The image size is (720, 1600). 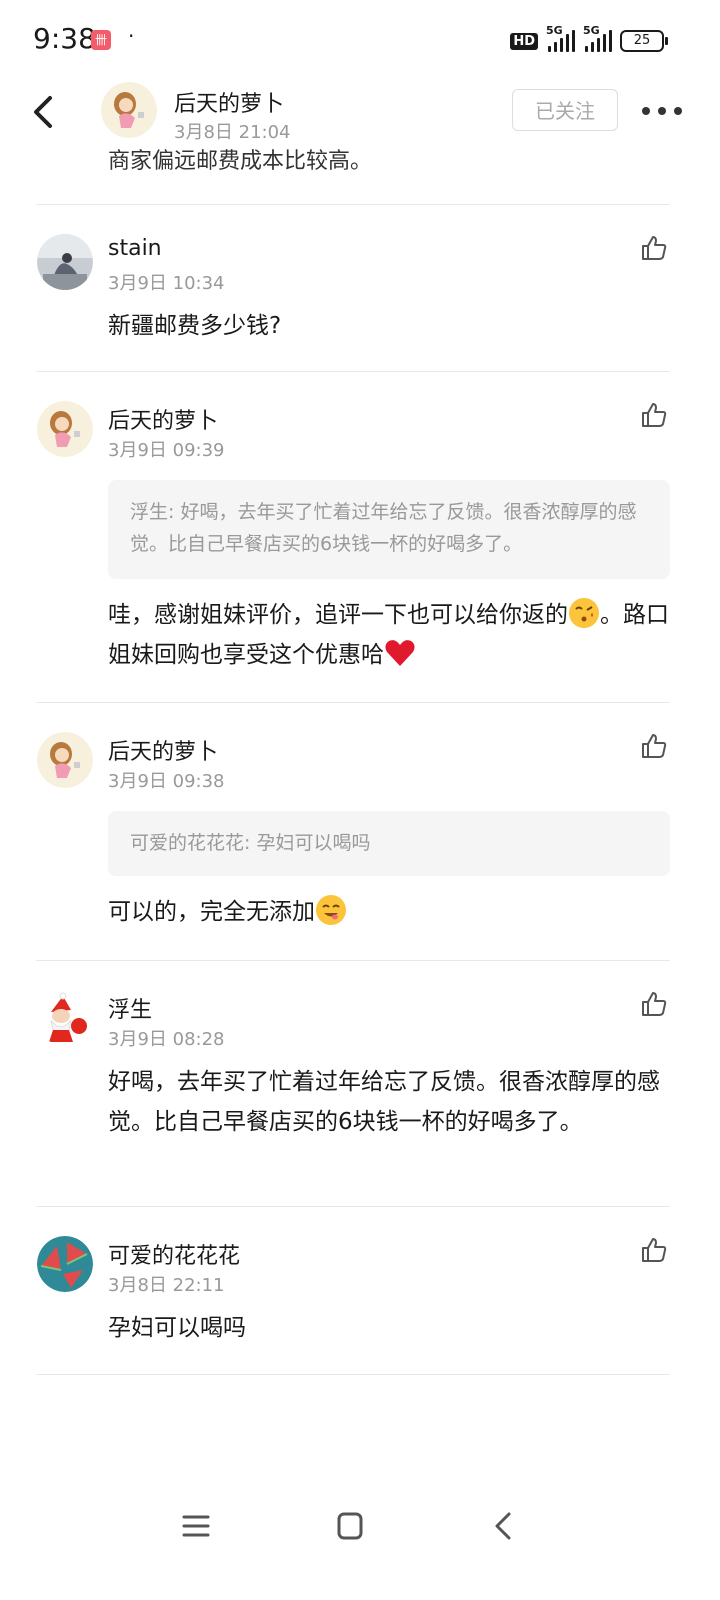 What do you see at coordinates (101, 40) in the screenshot?
I see `notification-app-icon: 卌` at bounding box center [101, 40].